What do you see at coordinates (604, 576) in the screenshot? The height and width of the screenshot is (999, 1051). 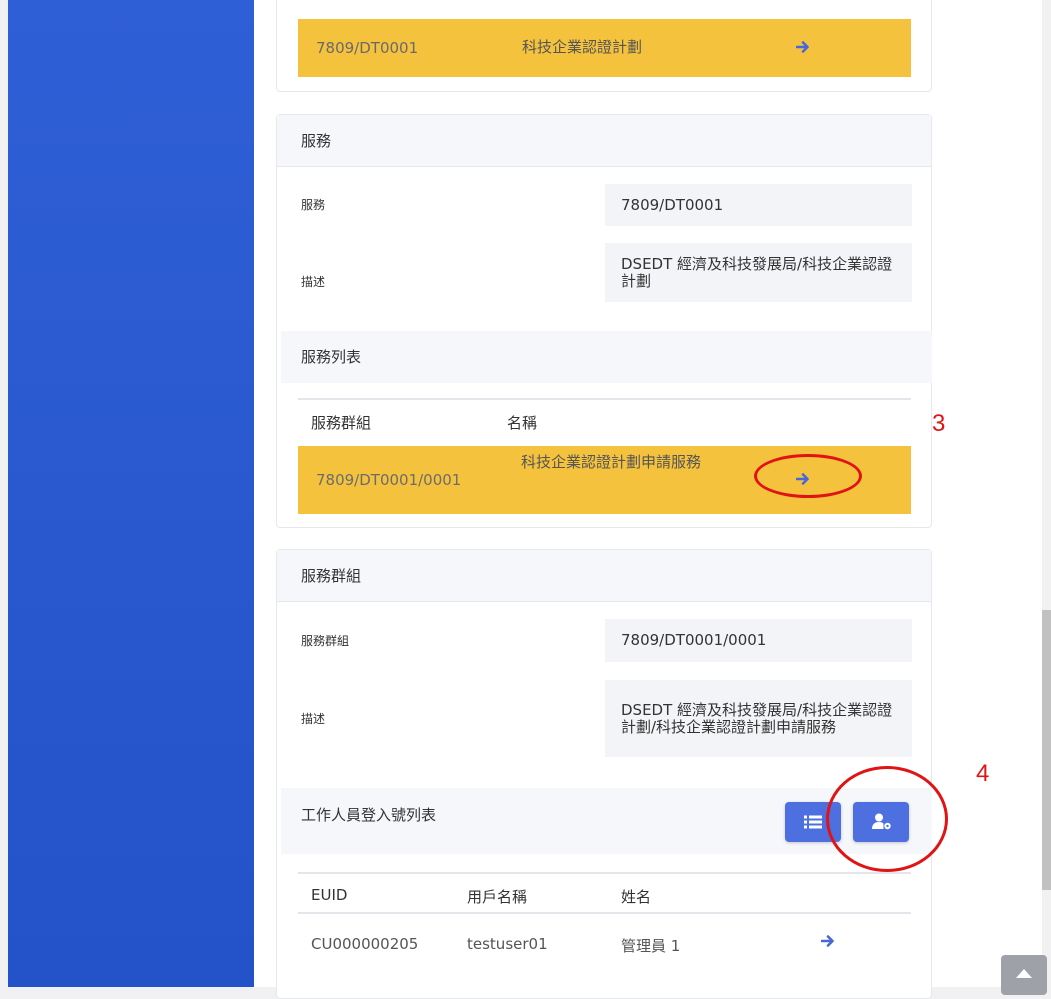 I see `service-group-section-title: 服務群組` at bounding box center [604, 576].